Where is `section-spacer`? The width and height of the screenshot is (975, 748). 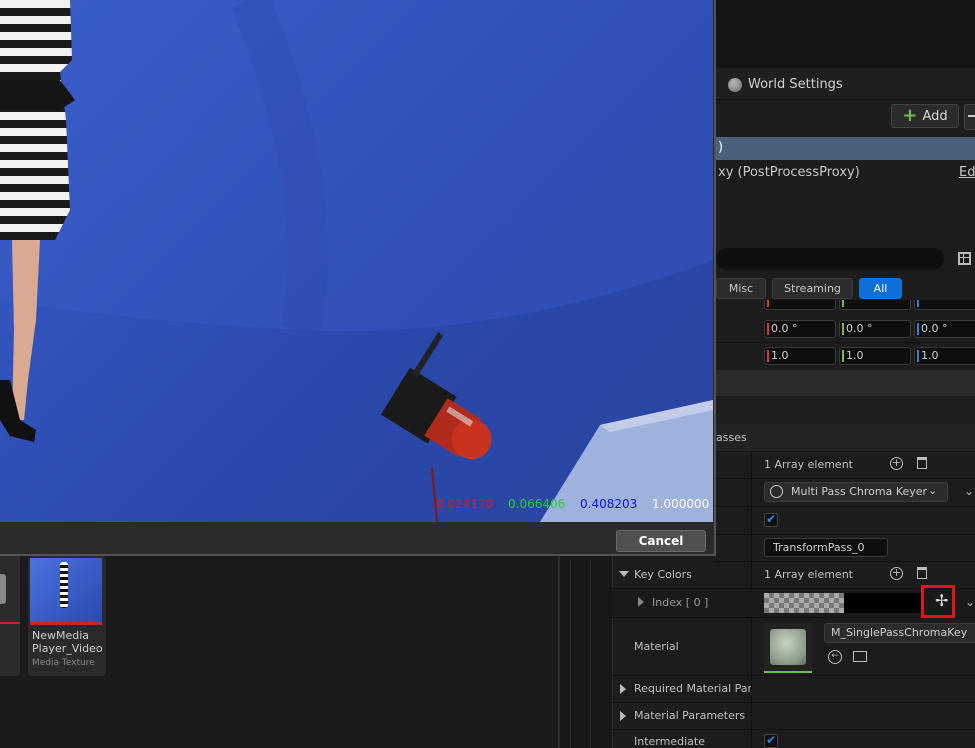
section-spacer is located at coordinates (845, 410).